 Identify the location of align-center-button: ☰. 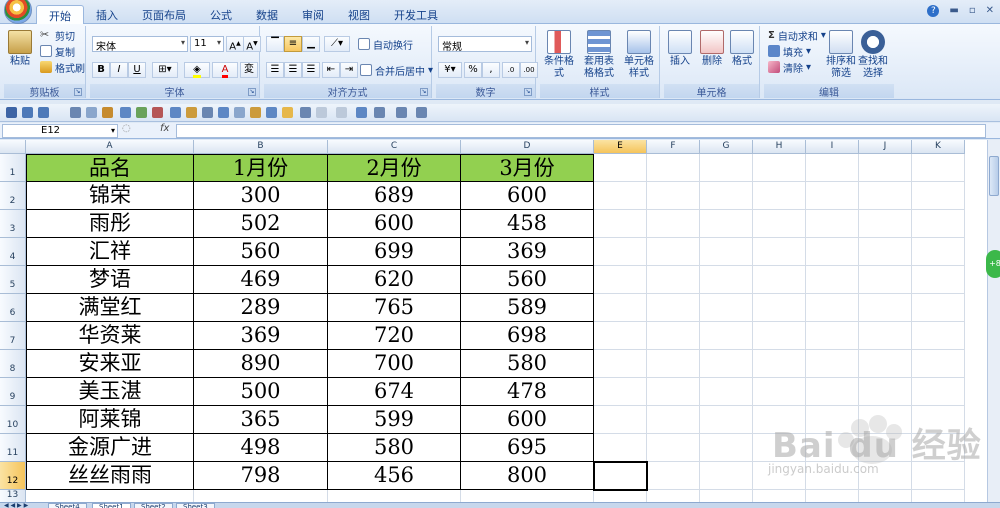
(293, 70).